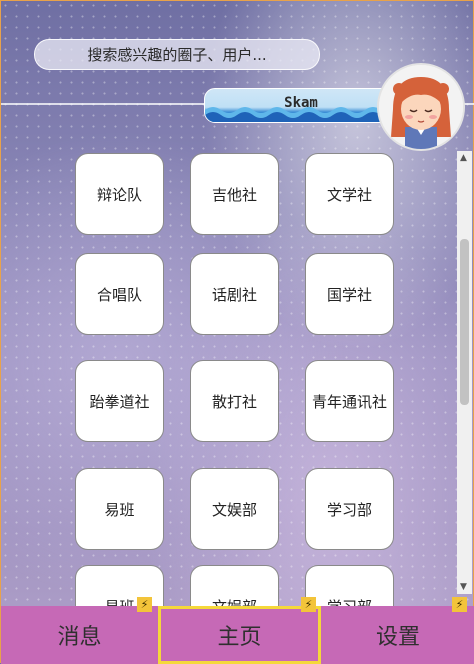  I want to click on club-tile: 散打社, so click(234, 401).